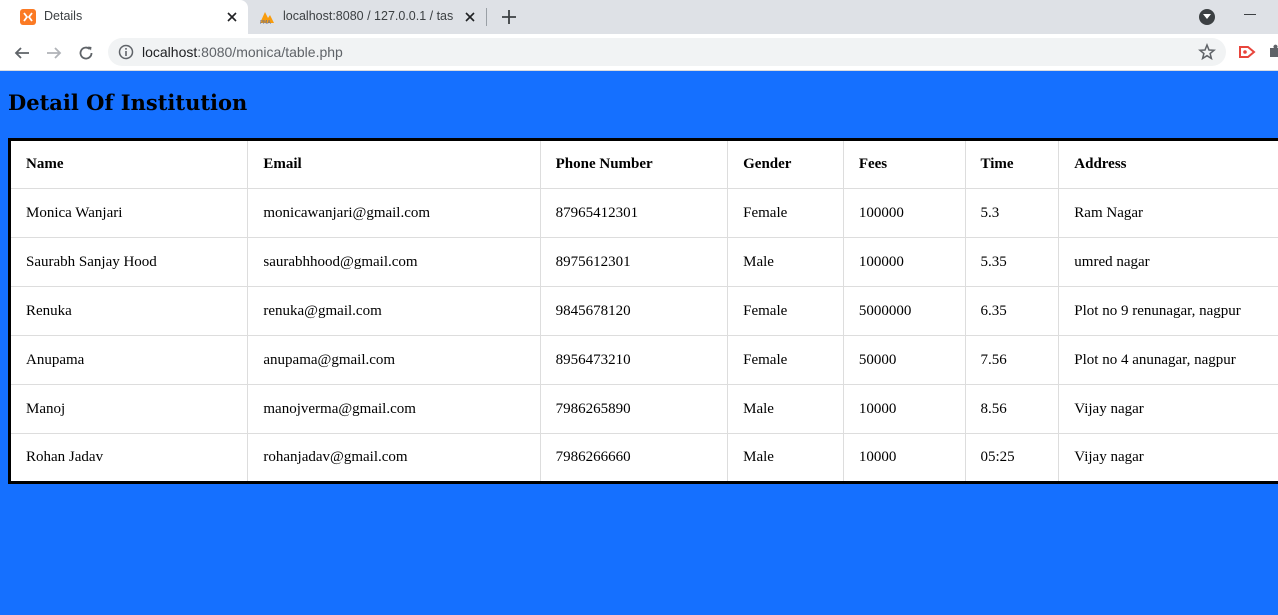 This screenshot has width=1278, height=615. What do you see at coordinates (1168, 311) in the screenshot?
I see `cell-address: Plot no 9 renunagar, nagpur` at bounding box center [1168, 311].